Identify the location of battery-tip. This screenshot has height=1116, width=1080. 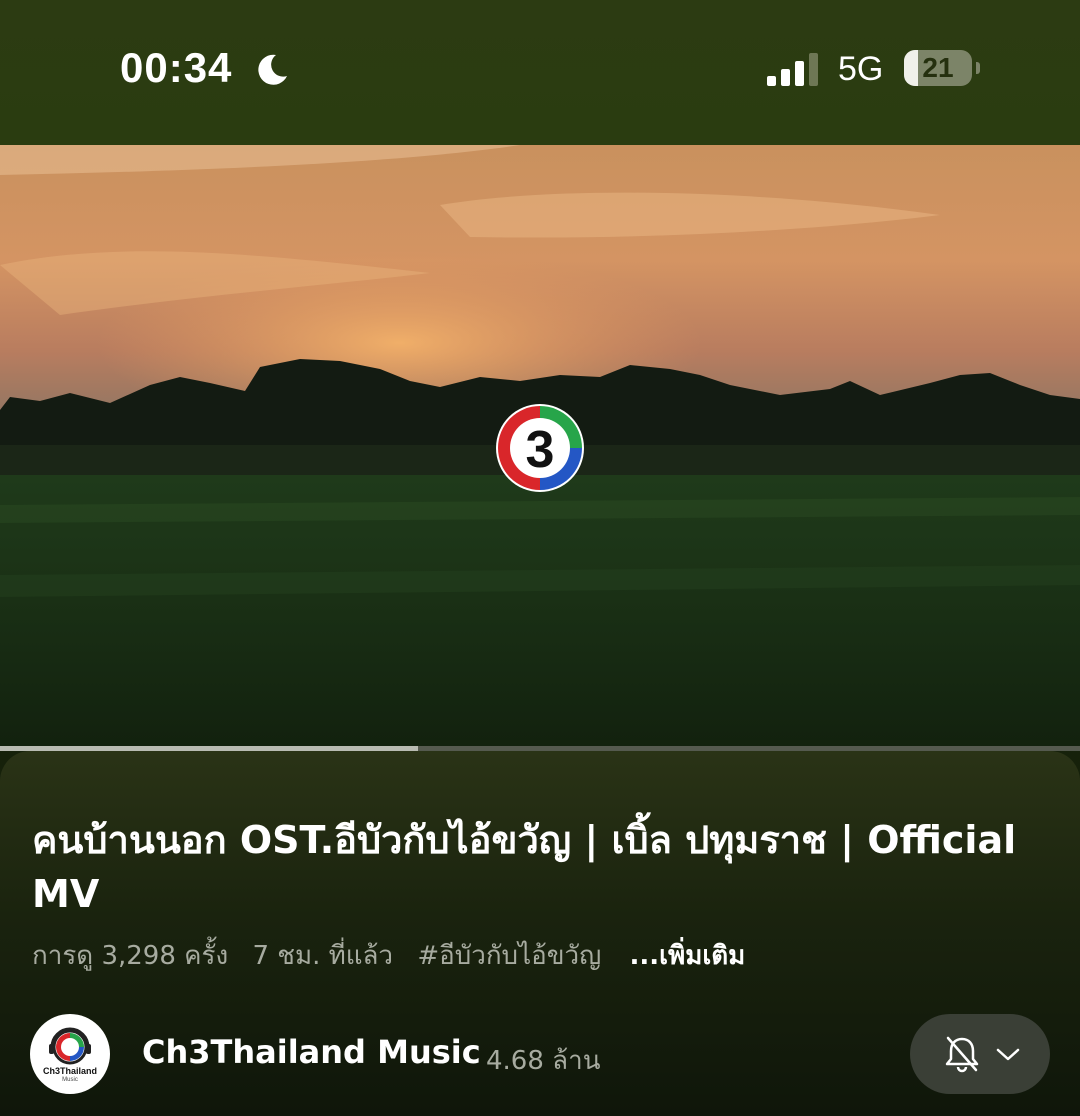
(978, 68).